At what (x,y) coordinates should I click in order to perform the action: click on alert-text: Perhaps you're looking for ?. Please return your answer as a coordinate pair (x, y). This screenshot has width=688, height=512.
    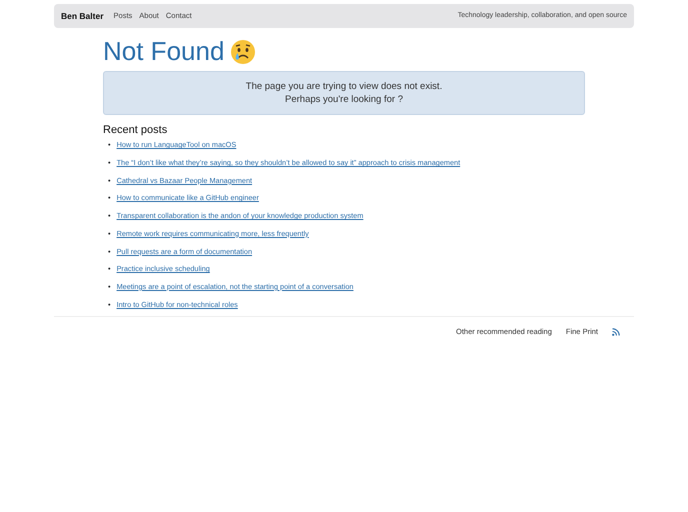
    Looking at the image, I should click on (344, 99).